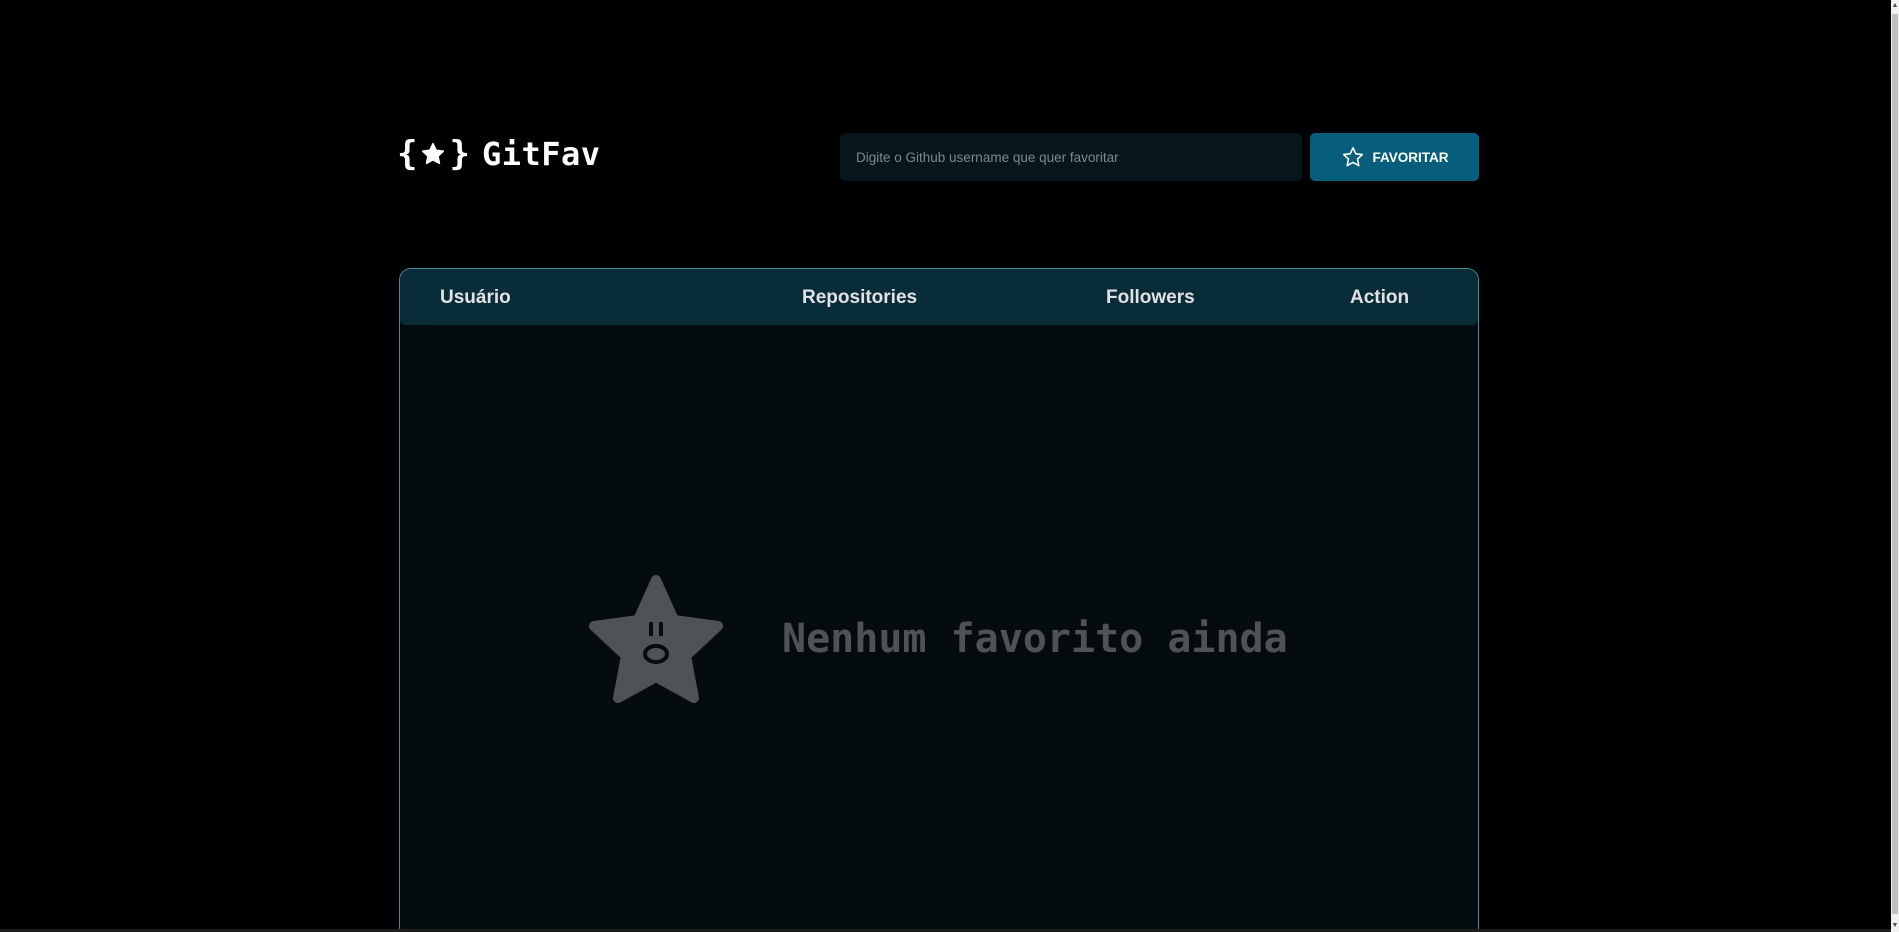  Describe the element at coordinates (656, 639) in the screenshot. I see `sad-star-icon` at that location.